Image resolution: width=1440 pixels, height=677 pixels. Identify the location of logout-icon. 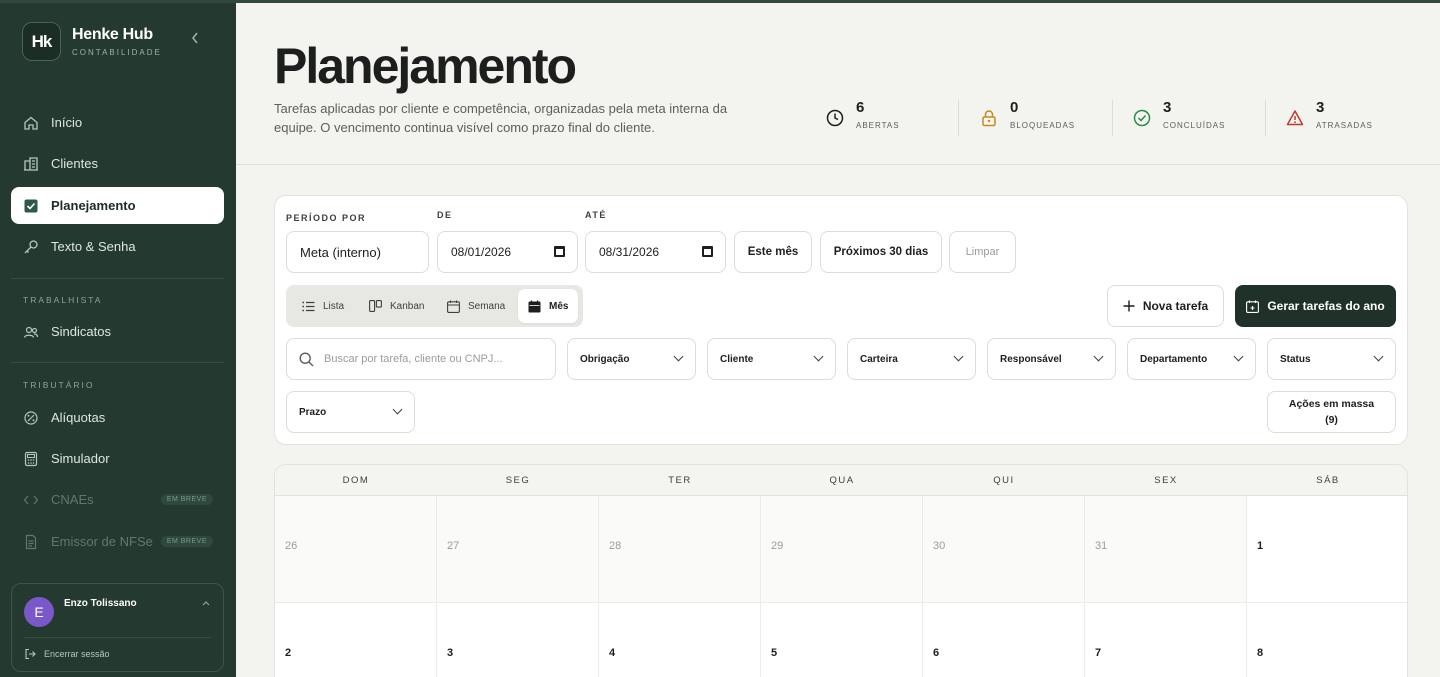
(30, 654).